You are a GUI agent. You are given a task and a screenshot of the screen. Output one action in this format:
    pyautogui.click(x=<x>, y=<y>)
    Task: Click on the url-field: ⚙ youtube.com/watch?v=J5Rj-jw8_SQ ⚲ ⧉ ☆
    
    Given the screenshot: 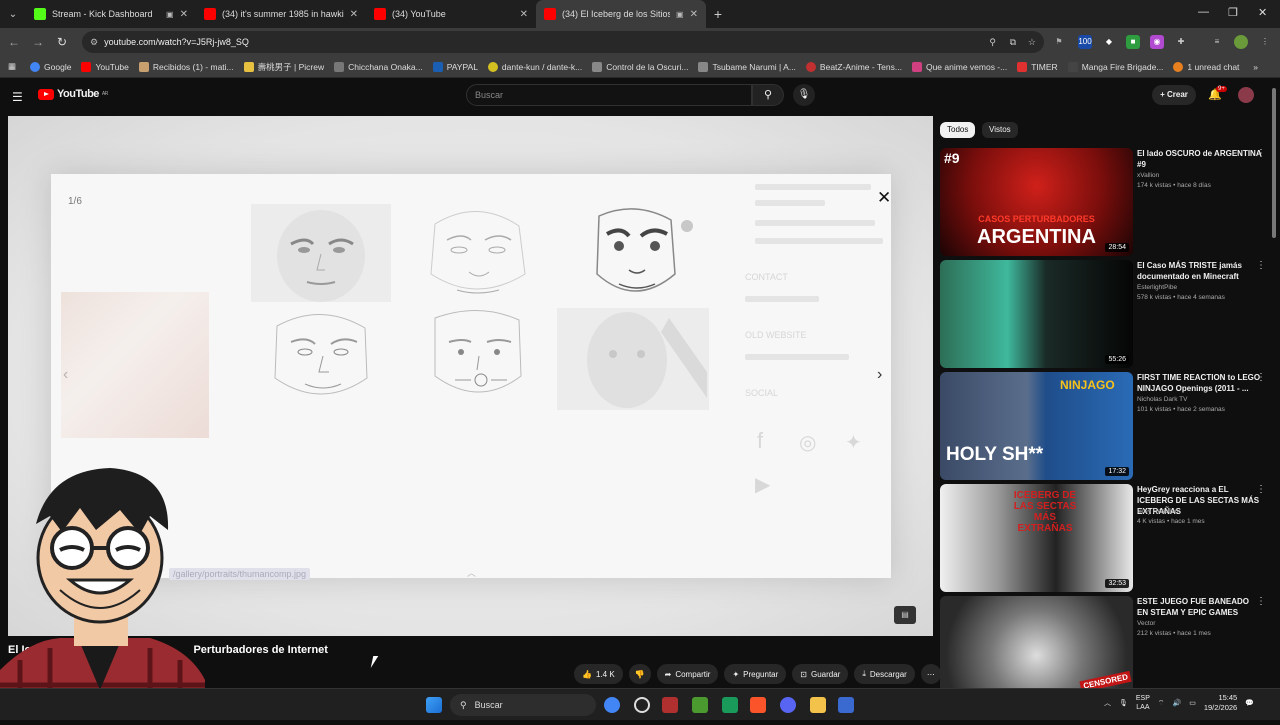 What is the action you would take?
    pyautogui.click(x=563, y=42)
    